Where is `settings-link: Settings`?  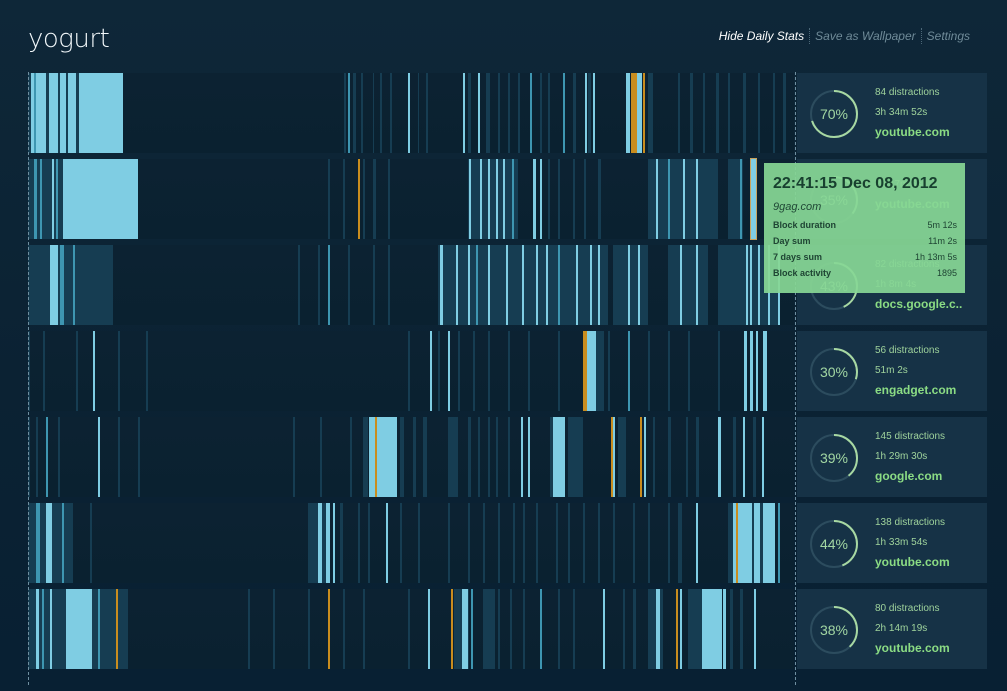 settings-link: Settings is located at coordinates (948, 36).